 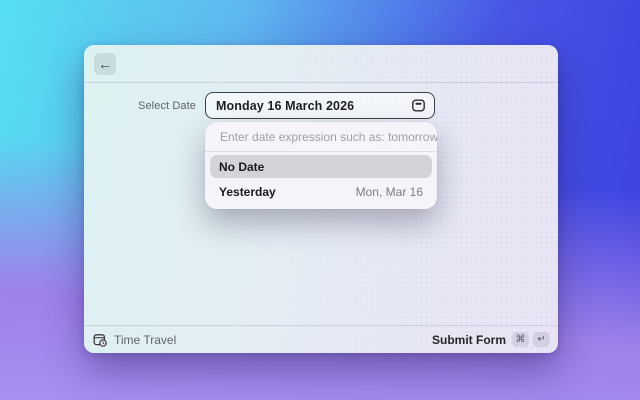 What do you see at coordinates (389, 191) in the screenshot?
I see `option-detail: Mon, Mar 16` at bounding box center [389, 191].